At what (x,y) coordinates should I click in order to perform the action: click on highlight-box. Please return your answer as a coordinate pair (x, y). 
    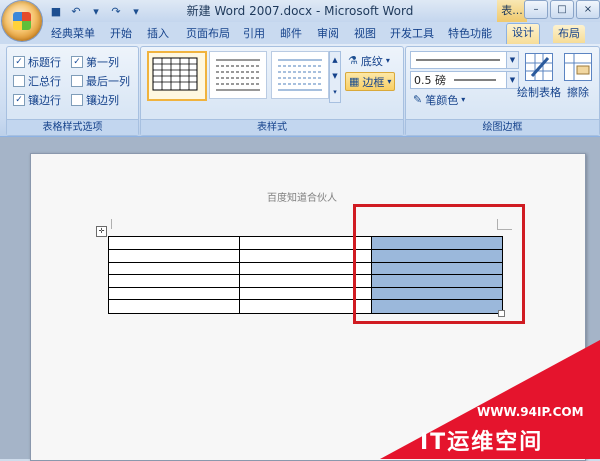
    Looking at the image, I should click on (439, 264).